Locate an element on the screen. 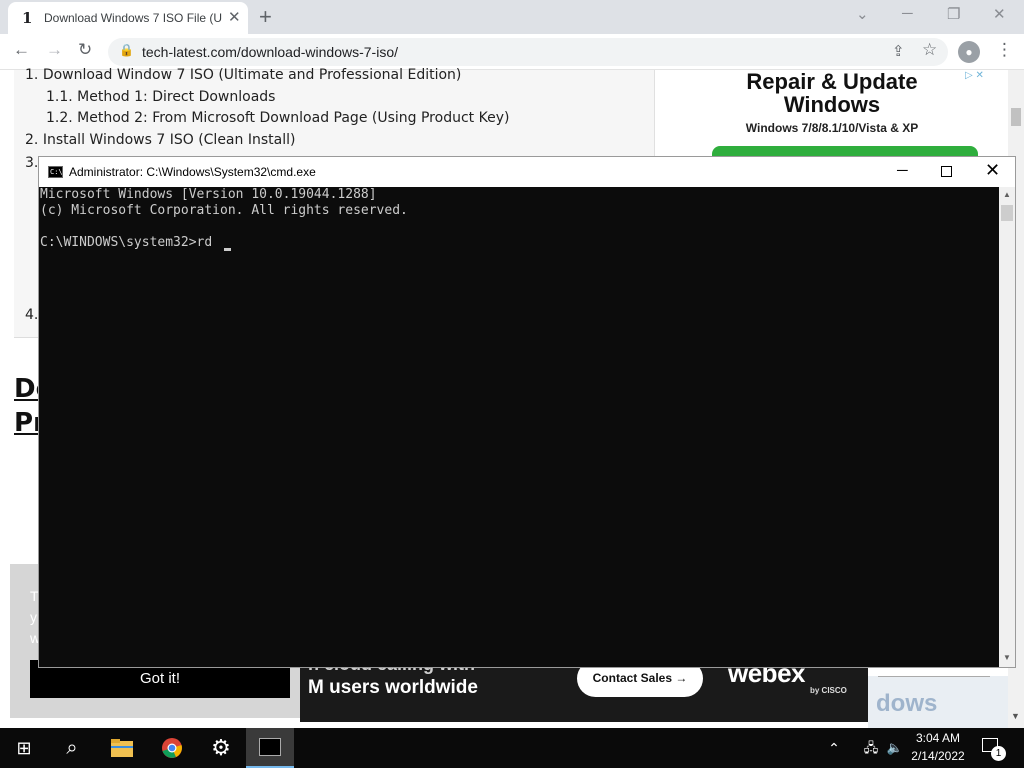 The height and width of the screenshot is (773, 1024). clock-date: 2/14/2022 is located at coordinates (938, 756).